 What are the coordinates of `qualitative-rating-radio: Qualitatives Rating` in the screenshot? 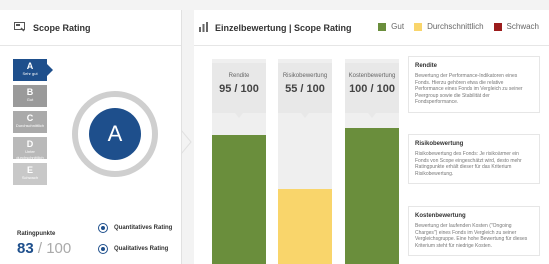 It's located at (133, 249).